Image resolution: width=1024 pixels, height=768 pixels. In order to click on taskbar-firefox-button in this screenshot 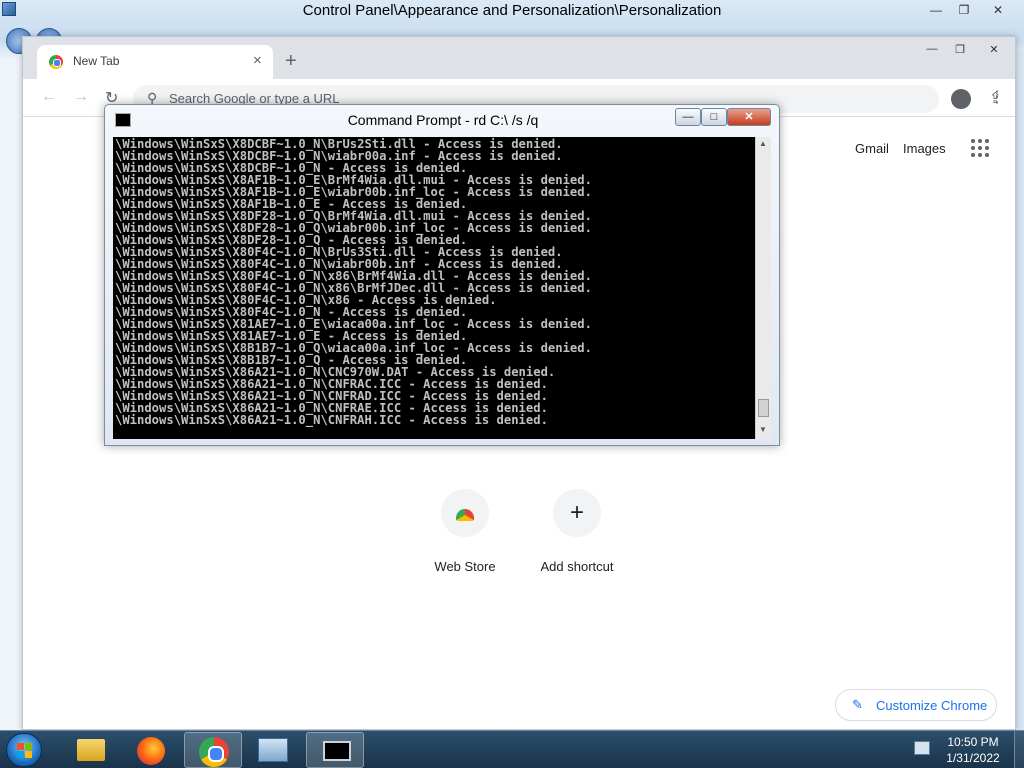, I will do `click(151, 750)`.